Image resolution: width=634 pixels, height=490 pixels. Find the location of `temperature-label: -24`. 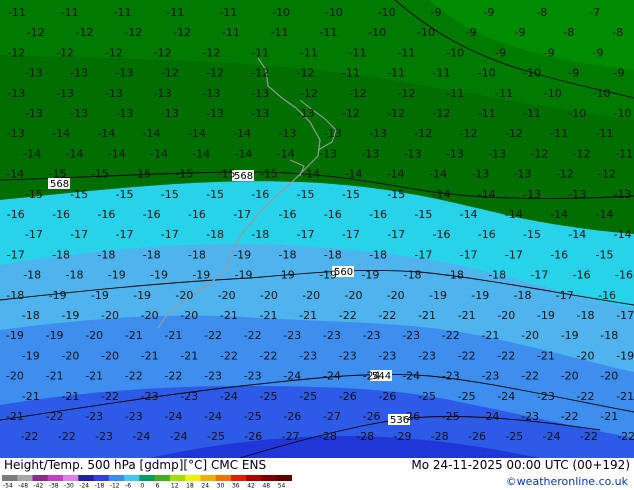

temperature-label: -24 is located at coordinates (213, 416).